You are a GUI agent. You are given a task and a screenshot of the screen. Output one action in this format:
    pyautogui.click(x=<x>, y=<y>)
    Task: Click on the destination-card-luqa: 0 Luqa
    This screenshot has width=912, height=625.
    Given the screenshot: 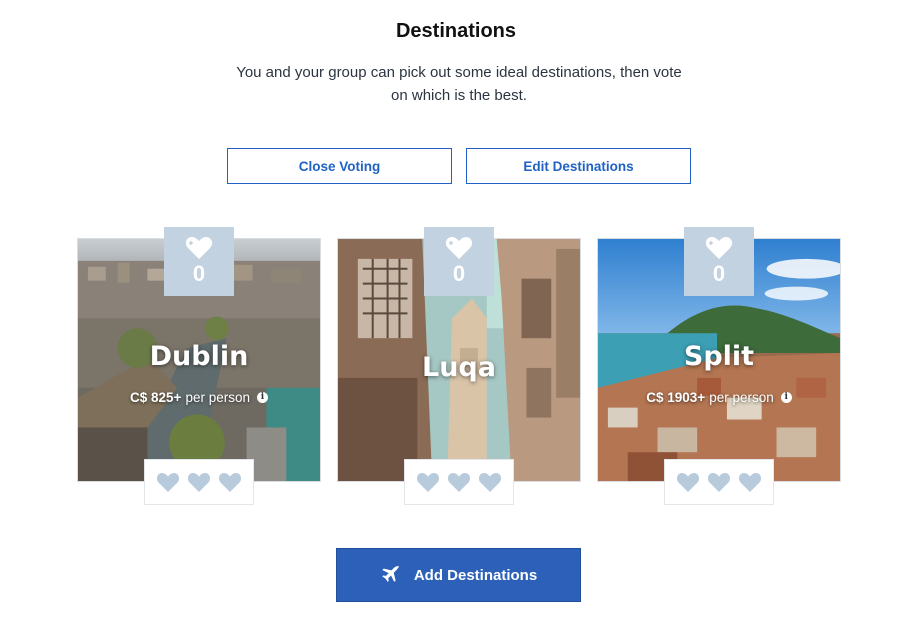 What is the action you would take?
    pyautogui.click(x=459, y=366)
    